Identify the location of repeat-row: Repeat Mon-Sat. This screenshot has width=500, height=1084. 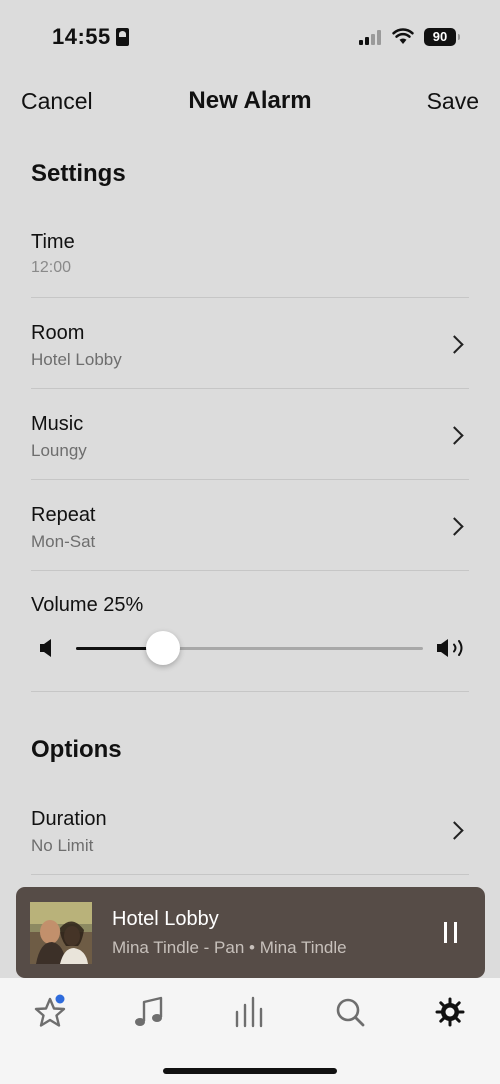
(250, 525).